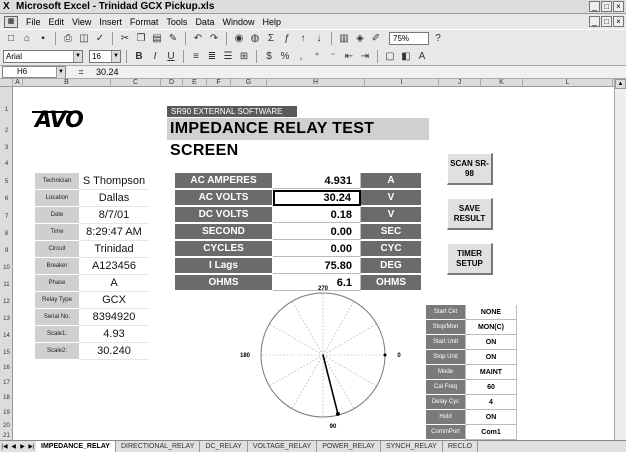 The width and height of the screenshot is (626, 452). What do you see at coordinates (301, 56) in the screenshot?
I see `comma-icon: ,` at bounding box center [301, 56].